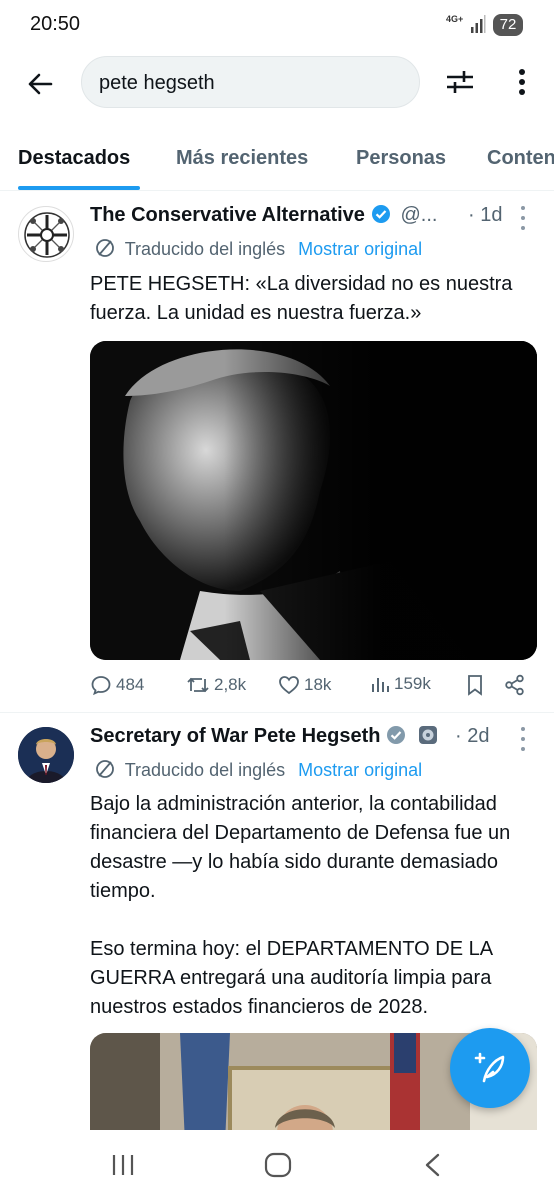 The width and height of the screenshot is (554, 1200). Describe the element at coordinates (79, 188) in the screenshot. I see `active-tab-indicator` at that location.